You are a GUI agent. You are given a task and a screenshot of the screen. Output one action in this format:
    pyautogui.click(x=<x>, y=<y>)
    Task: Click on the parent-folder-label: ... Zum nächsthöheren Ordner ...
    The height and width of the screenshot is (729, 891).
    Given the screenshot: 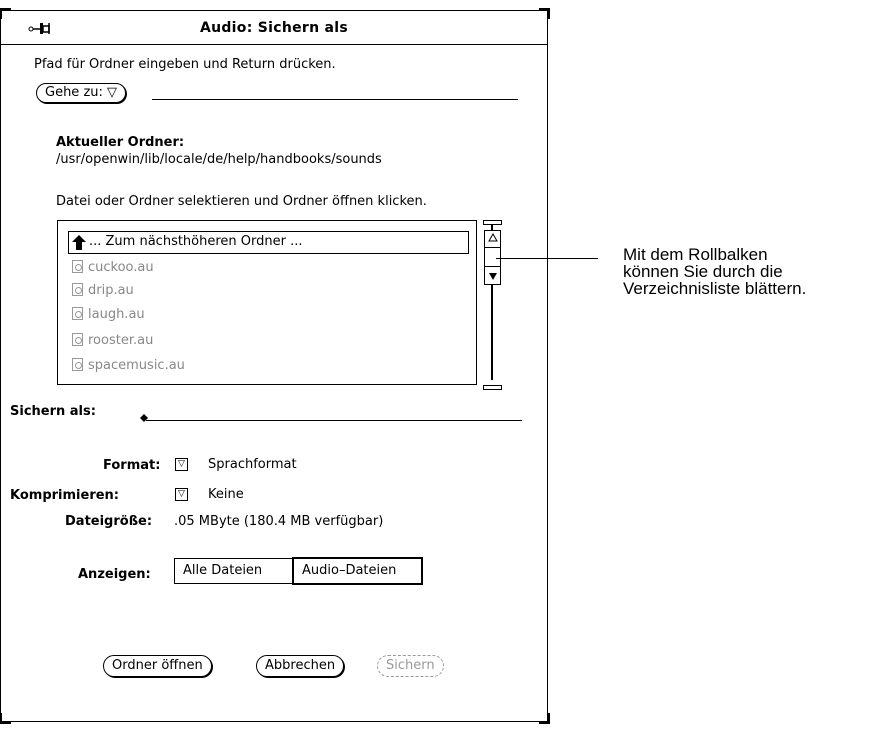 What is the action you would take?
    pyautogui.click(x=196, y=241)
    